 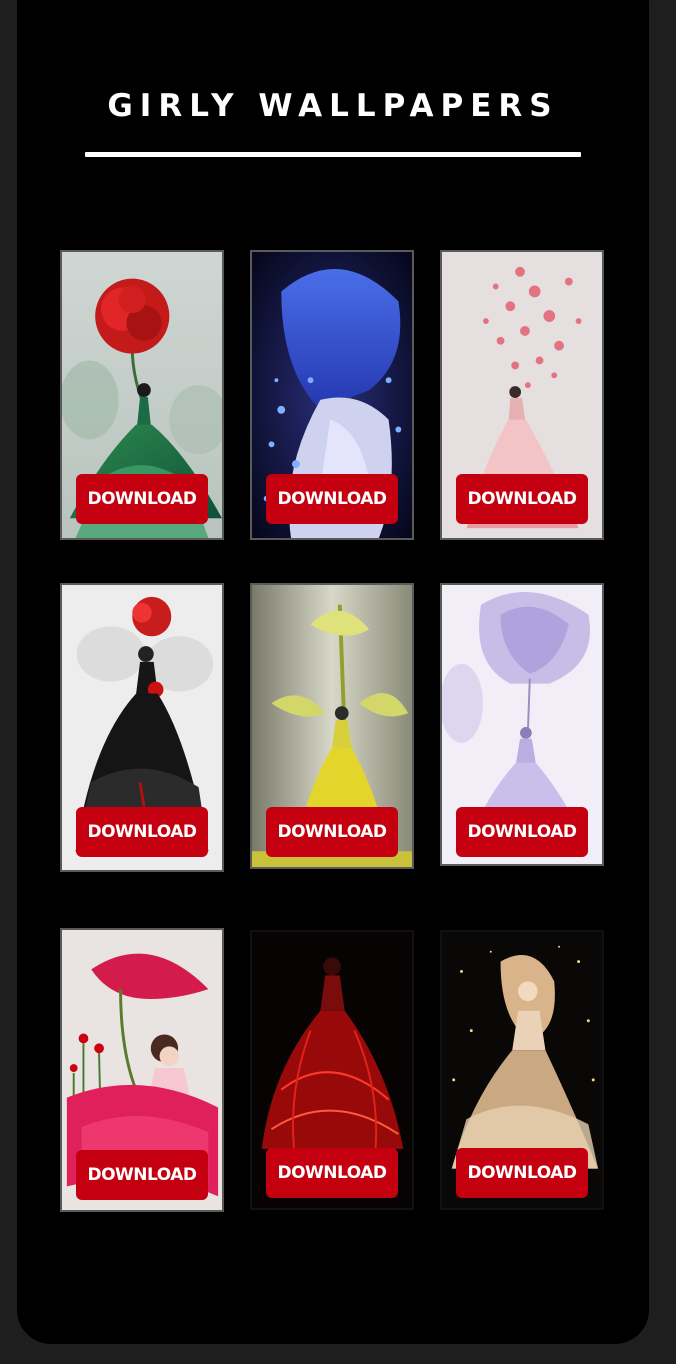 What do you see at coordinates (333, 154) in the screenshot?
I see `title-underline` at bounding box center [333, 154].